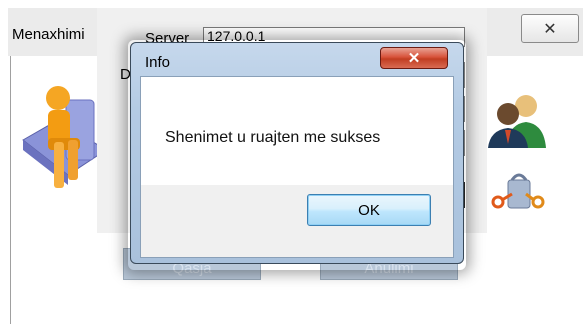  I want to click on dialog-message: Shenimet u ruajten me sukses, so click(273, 137).